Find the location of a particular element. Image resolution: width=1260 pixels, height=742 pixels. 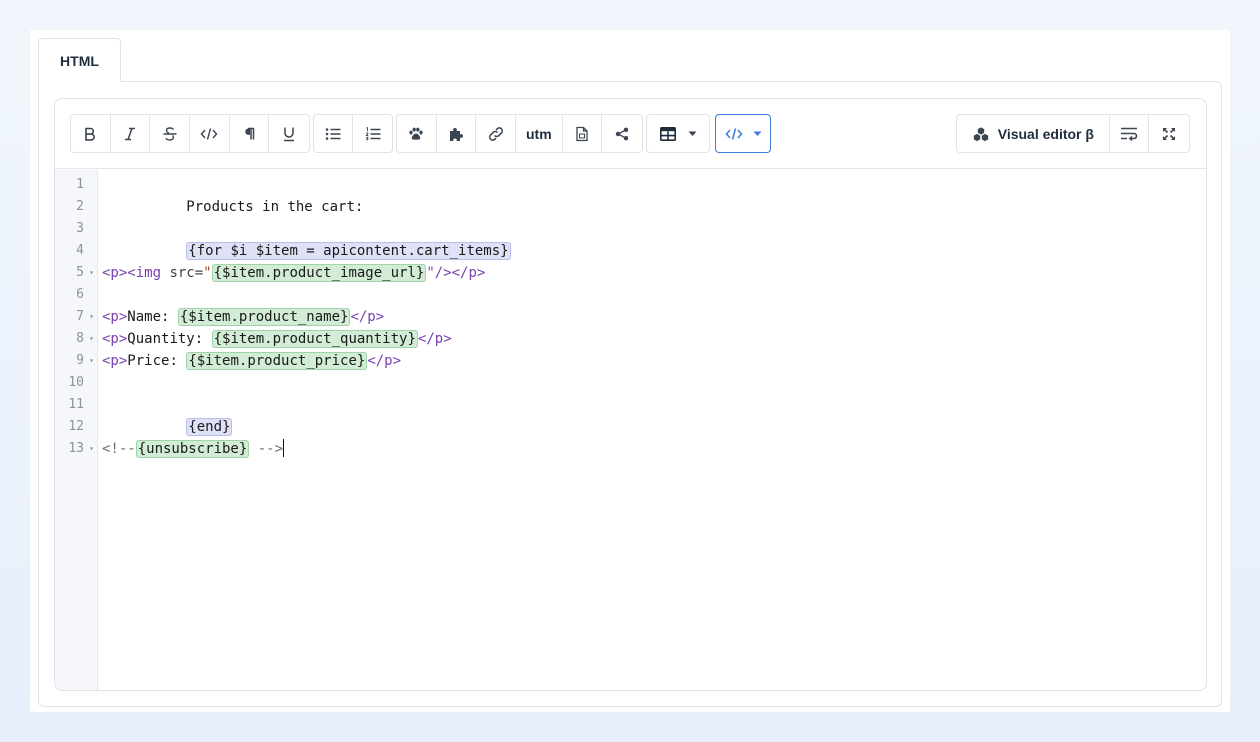

inline-code-button is located at coordinates (210, 133).